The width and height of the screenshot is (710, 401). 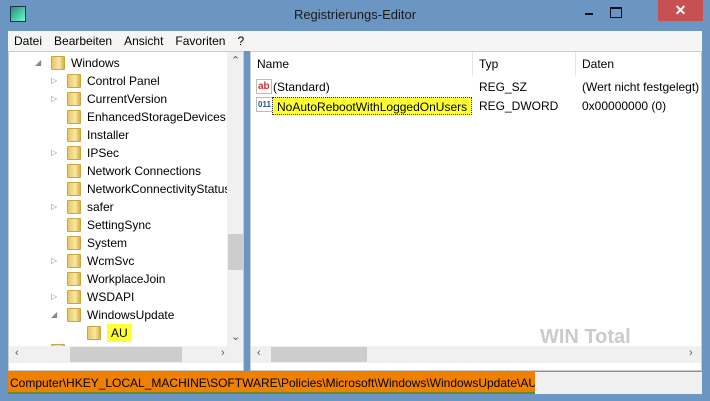 I want to click on tree-item: Installer, so click(x=98, y=135).